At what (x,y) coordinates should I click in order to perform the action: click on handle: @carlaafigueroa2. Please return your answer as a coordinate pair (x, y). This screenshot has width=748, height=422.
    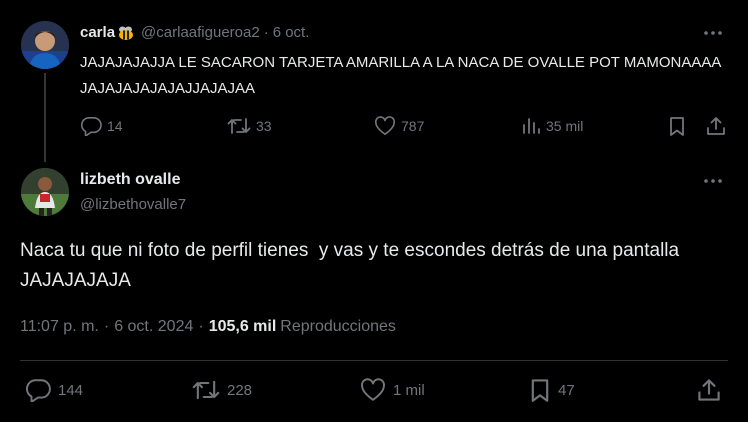
    Looking at the image, I should click on (200, 33).